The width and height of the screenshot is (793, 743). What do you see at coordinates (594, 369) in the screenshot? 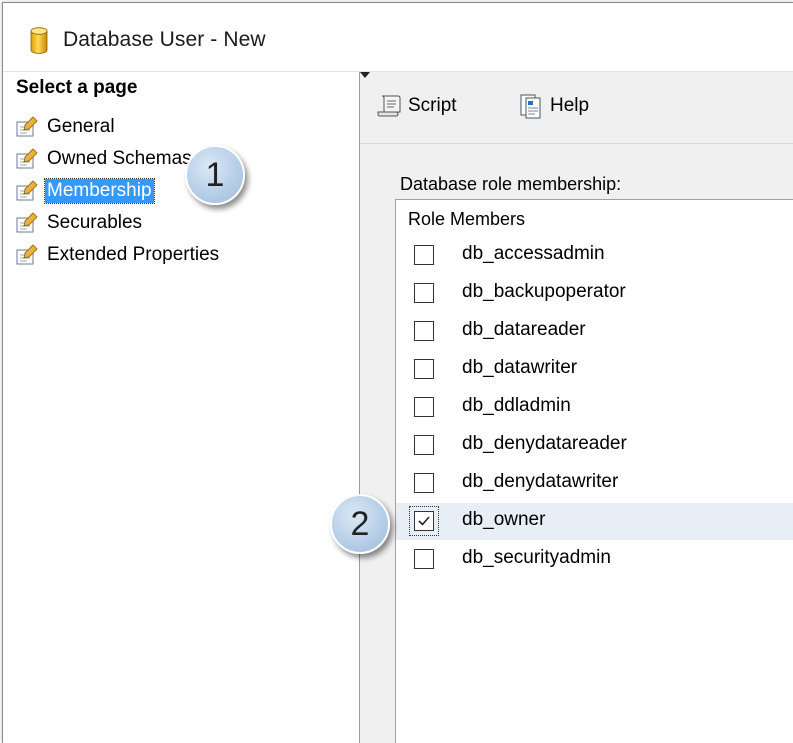
I see `role-row-db-datawriter: db_datawriter` at bounding box center [594, 369].